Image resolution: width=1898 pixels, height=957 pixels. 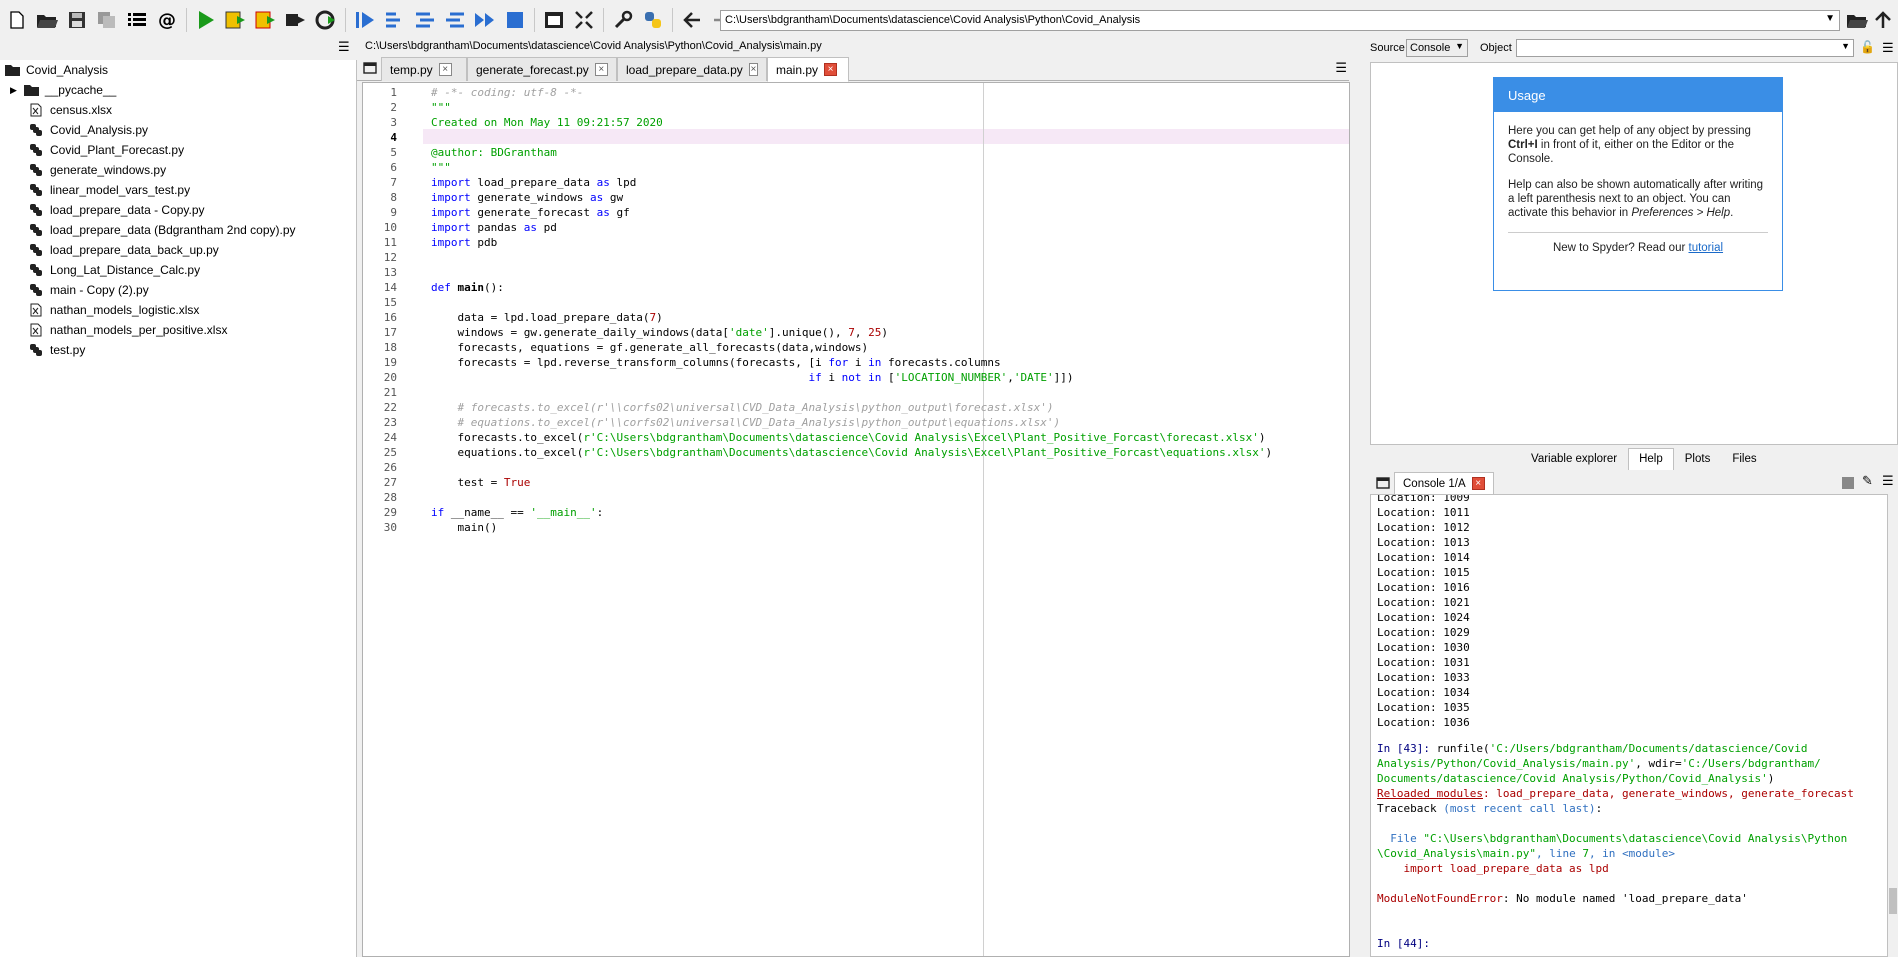 I want to click on tree-file: load_prepare_data - Copy.py, so click(x=116, y=210).